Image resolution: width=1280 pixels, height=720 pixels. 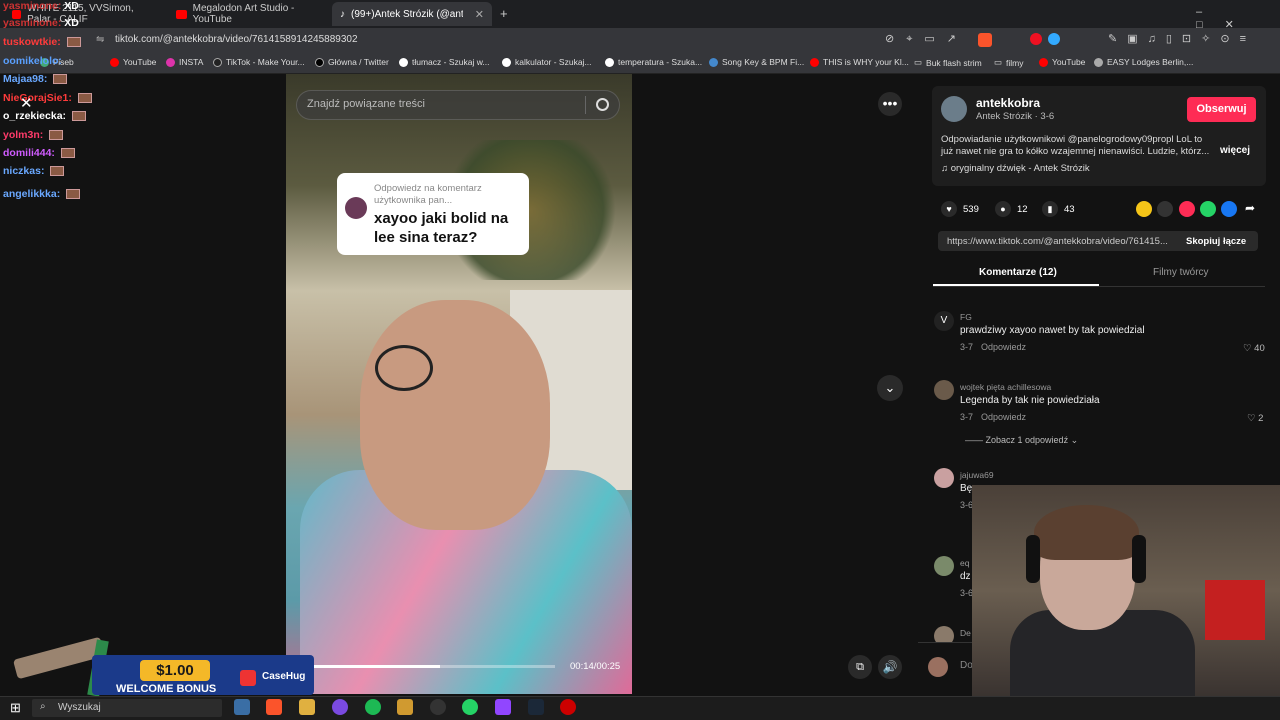 What do you see at coordinates (1221, 109) in the screenshot?
I see `follow-button: Obserwuj` at bounding box center [1221, 109].